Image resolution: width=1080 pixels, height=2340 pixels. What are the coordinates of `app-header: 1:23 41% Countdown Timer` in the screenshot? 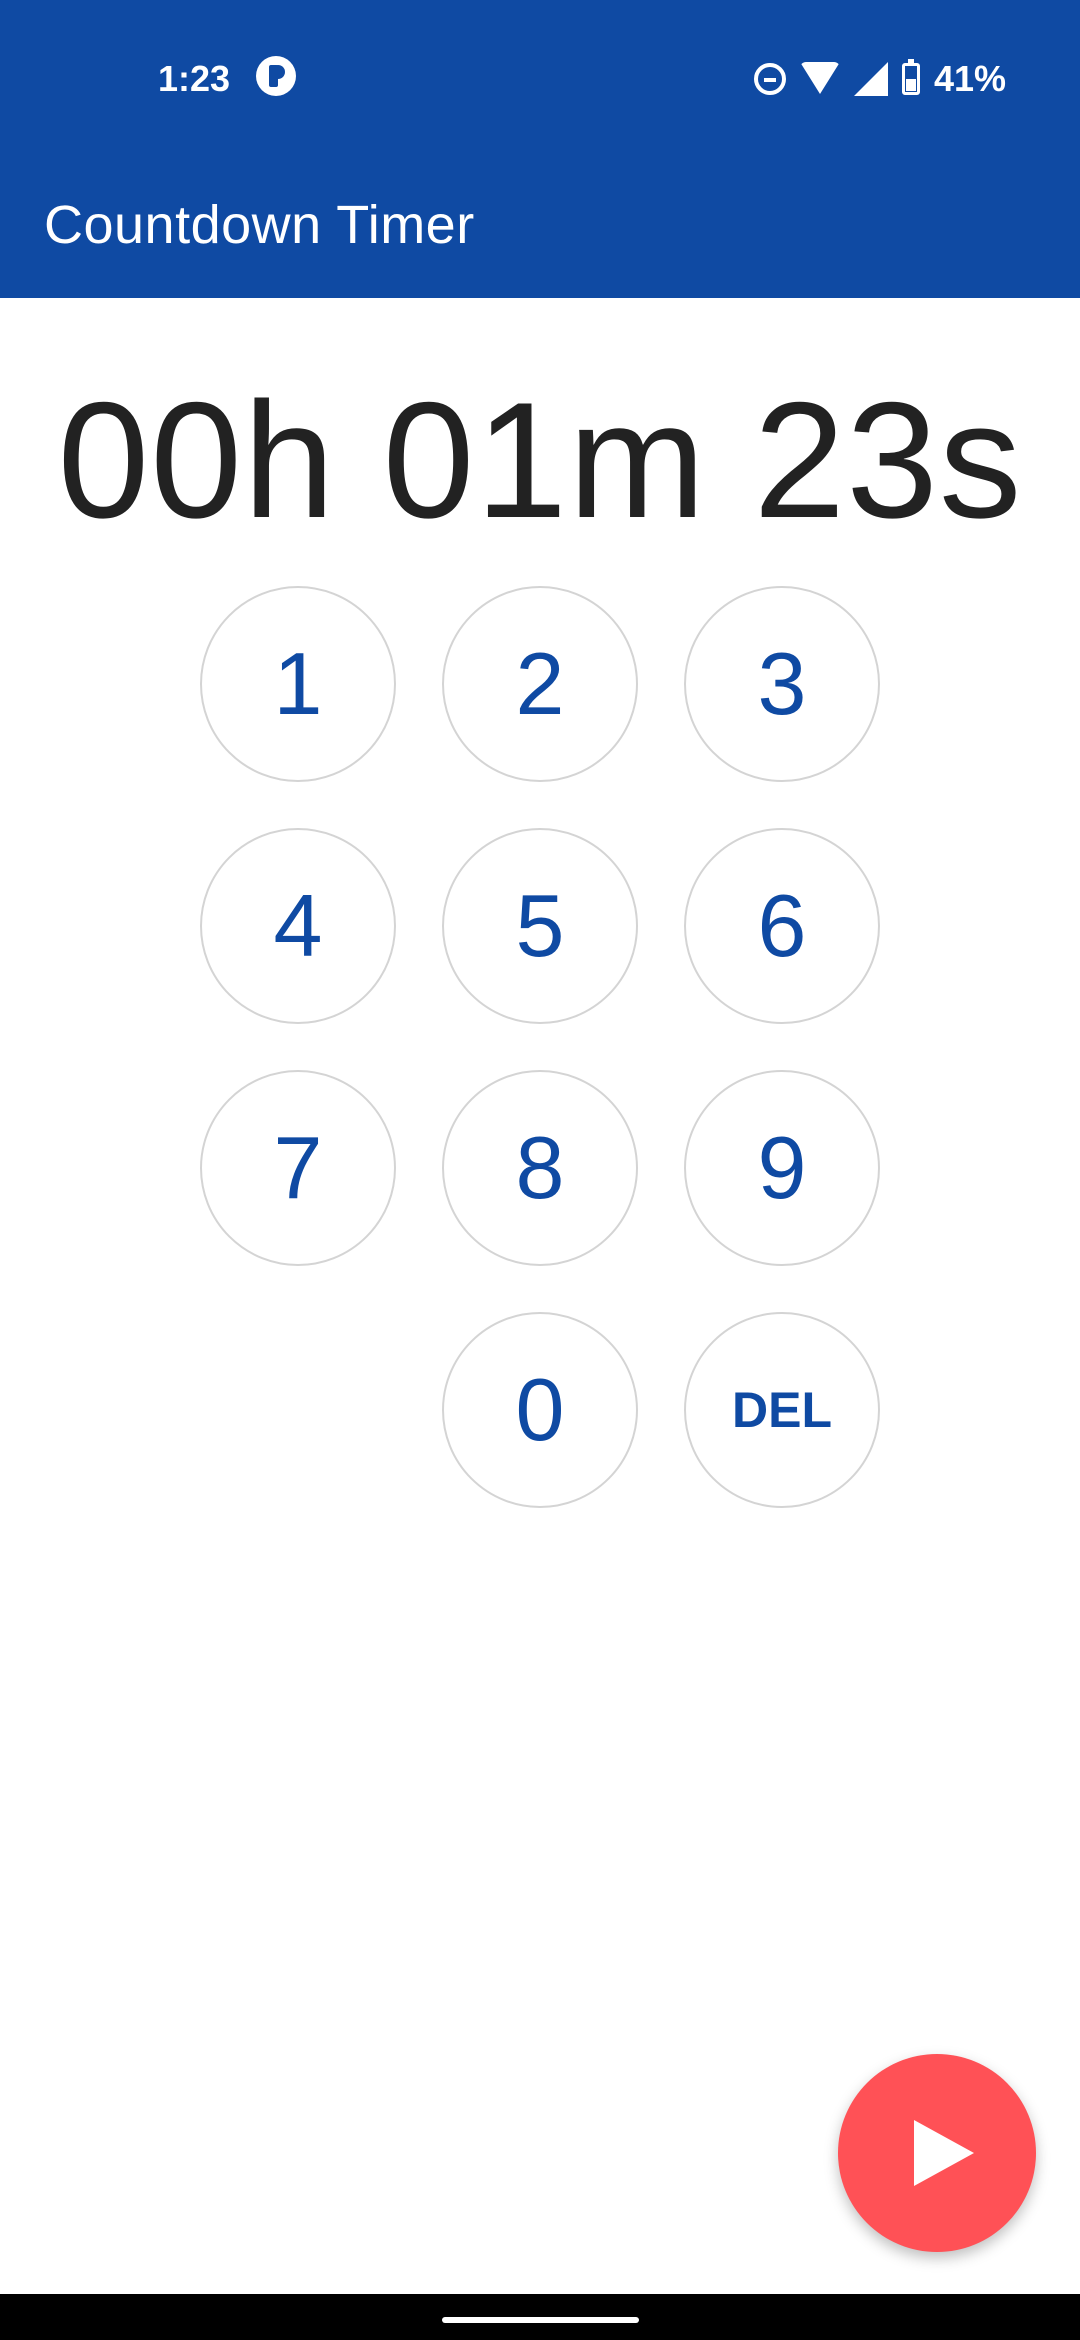 It's located at (540, 149).